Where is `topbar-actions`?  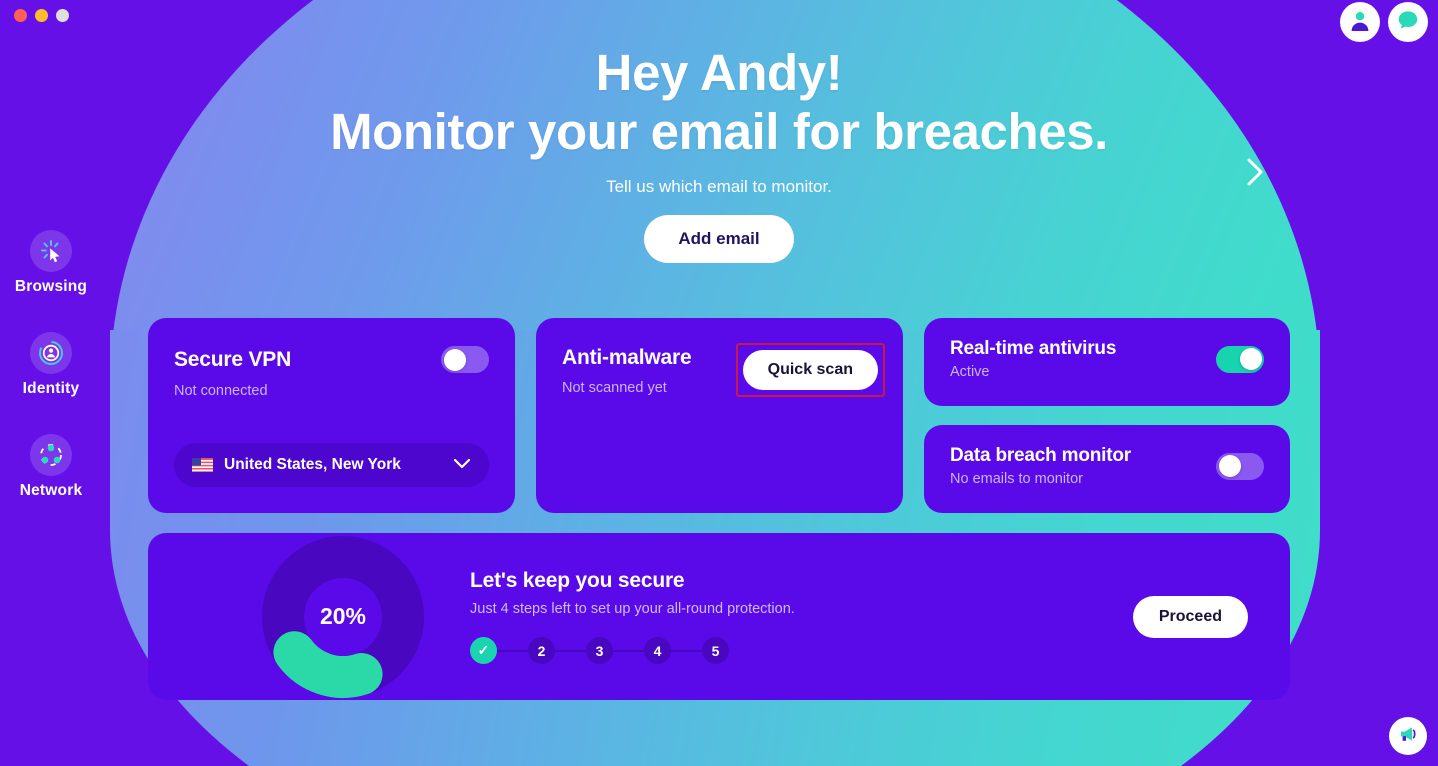 topbar-actions is located at coordinates (1384, 22).